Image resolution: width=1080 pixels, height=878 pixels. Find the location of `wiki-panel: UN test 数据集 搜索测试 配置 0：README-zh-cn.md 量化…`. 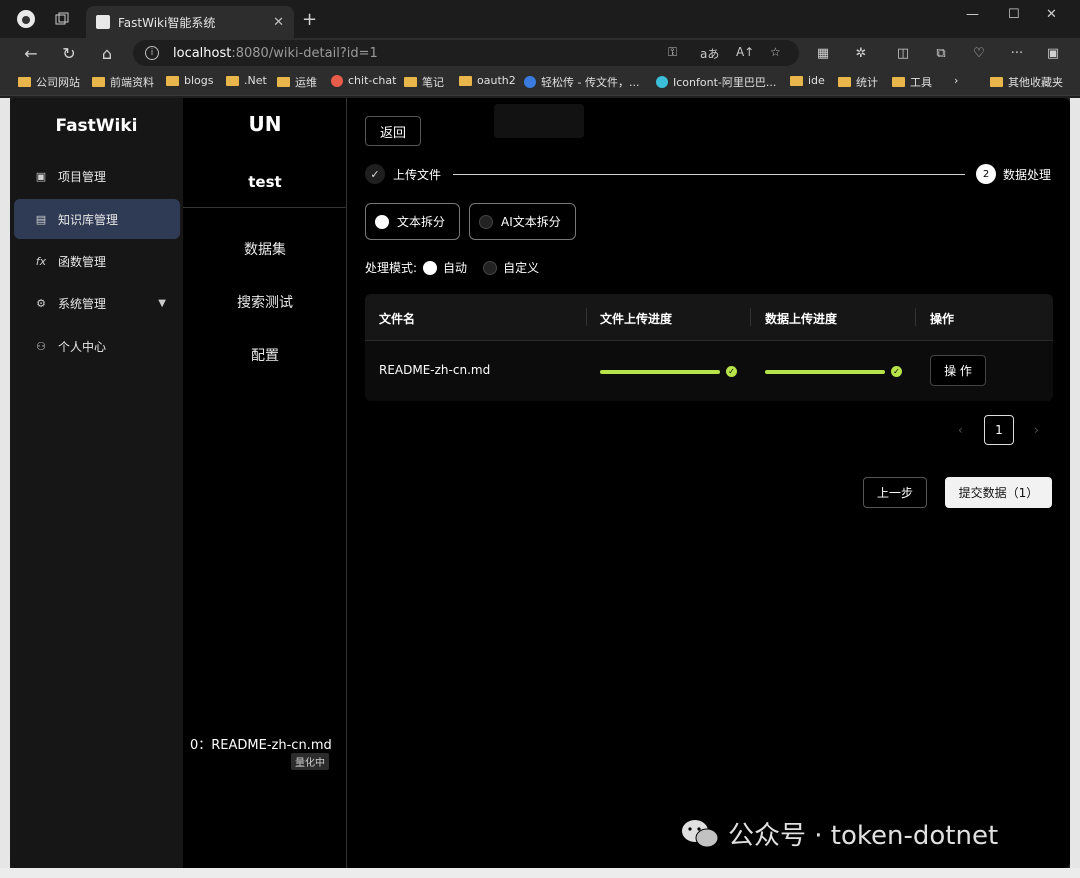

wiki-panel: UN test 数据集 搜索测试 配置 0：README-zh-cn.md 量化… is located at coordinates (265, 483).